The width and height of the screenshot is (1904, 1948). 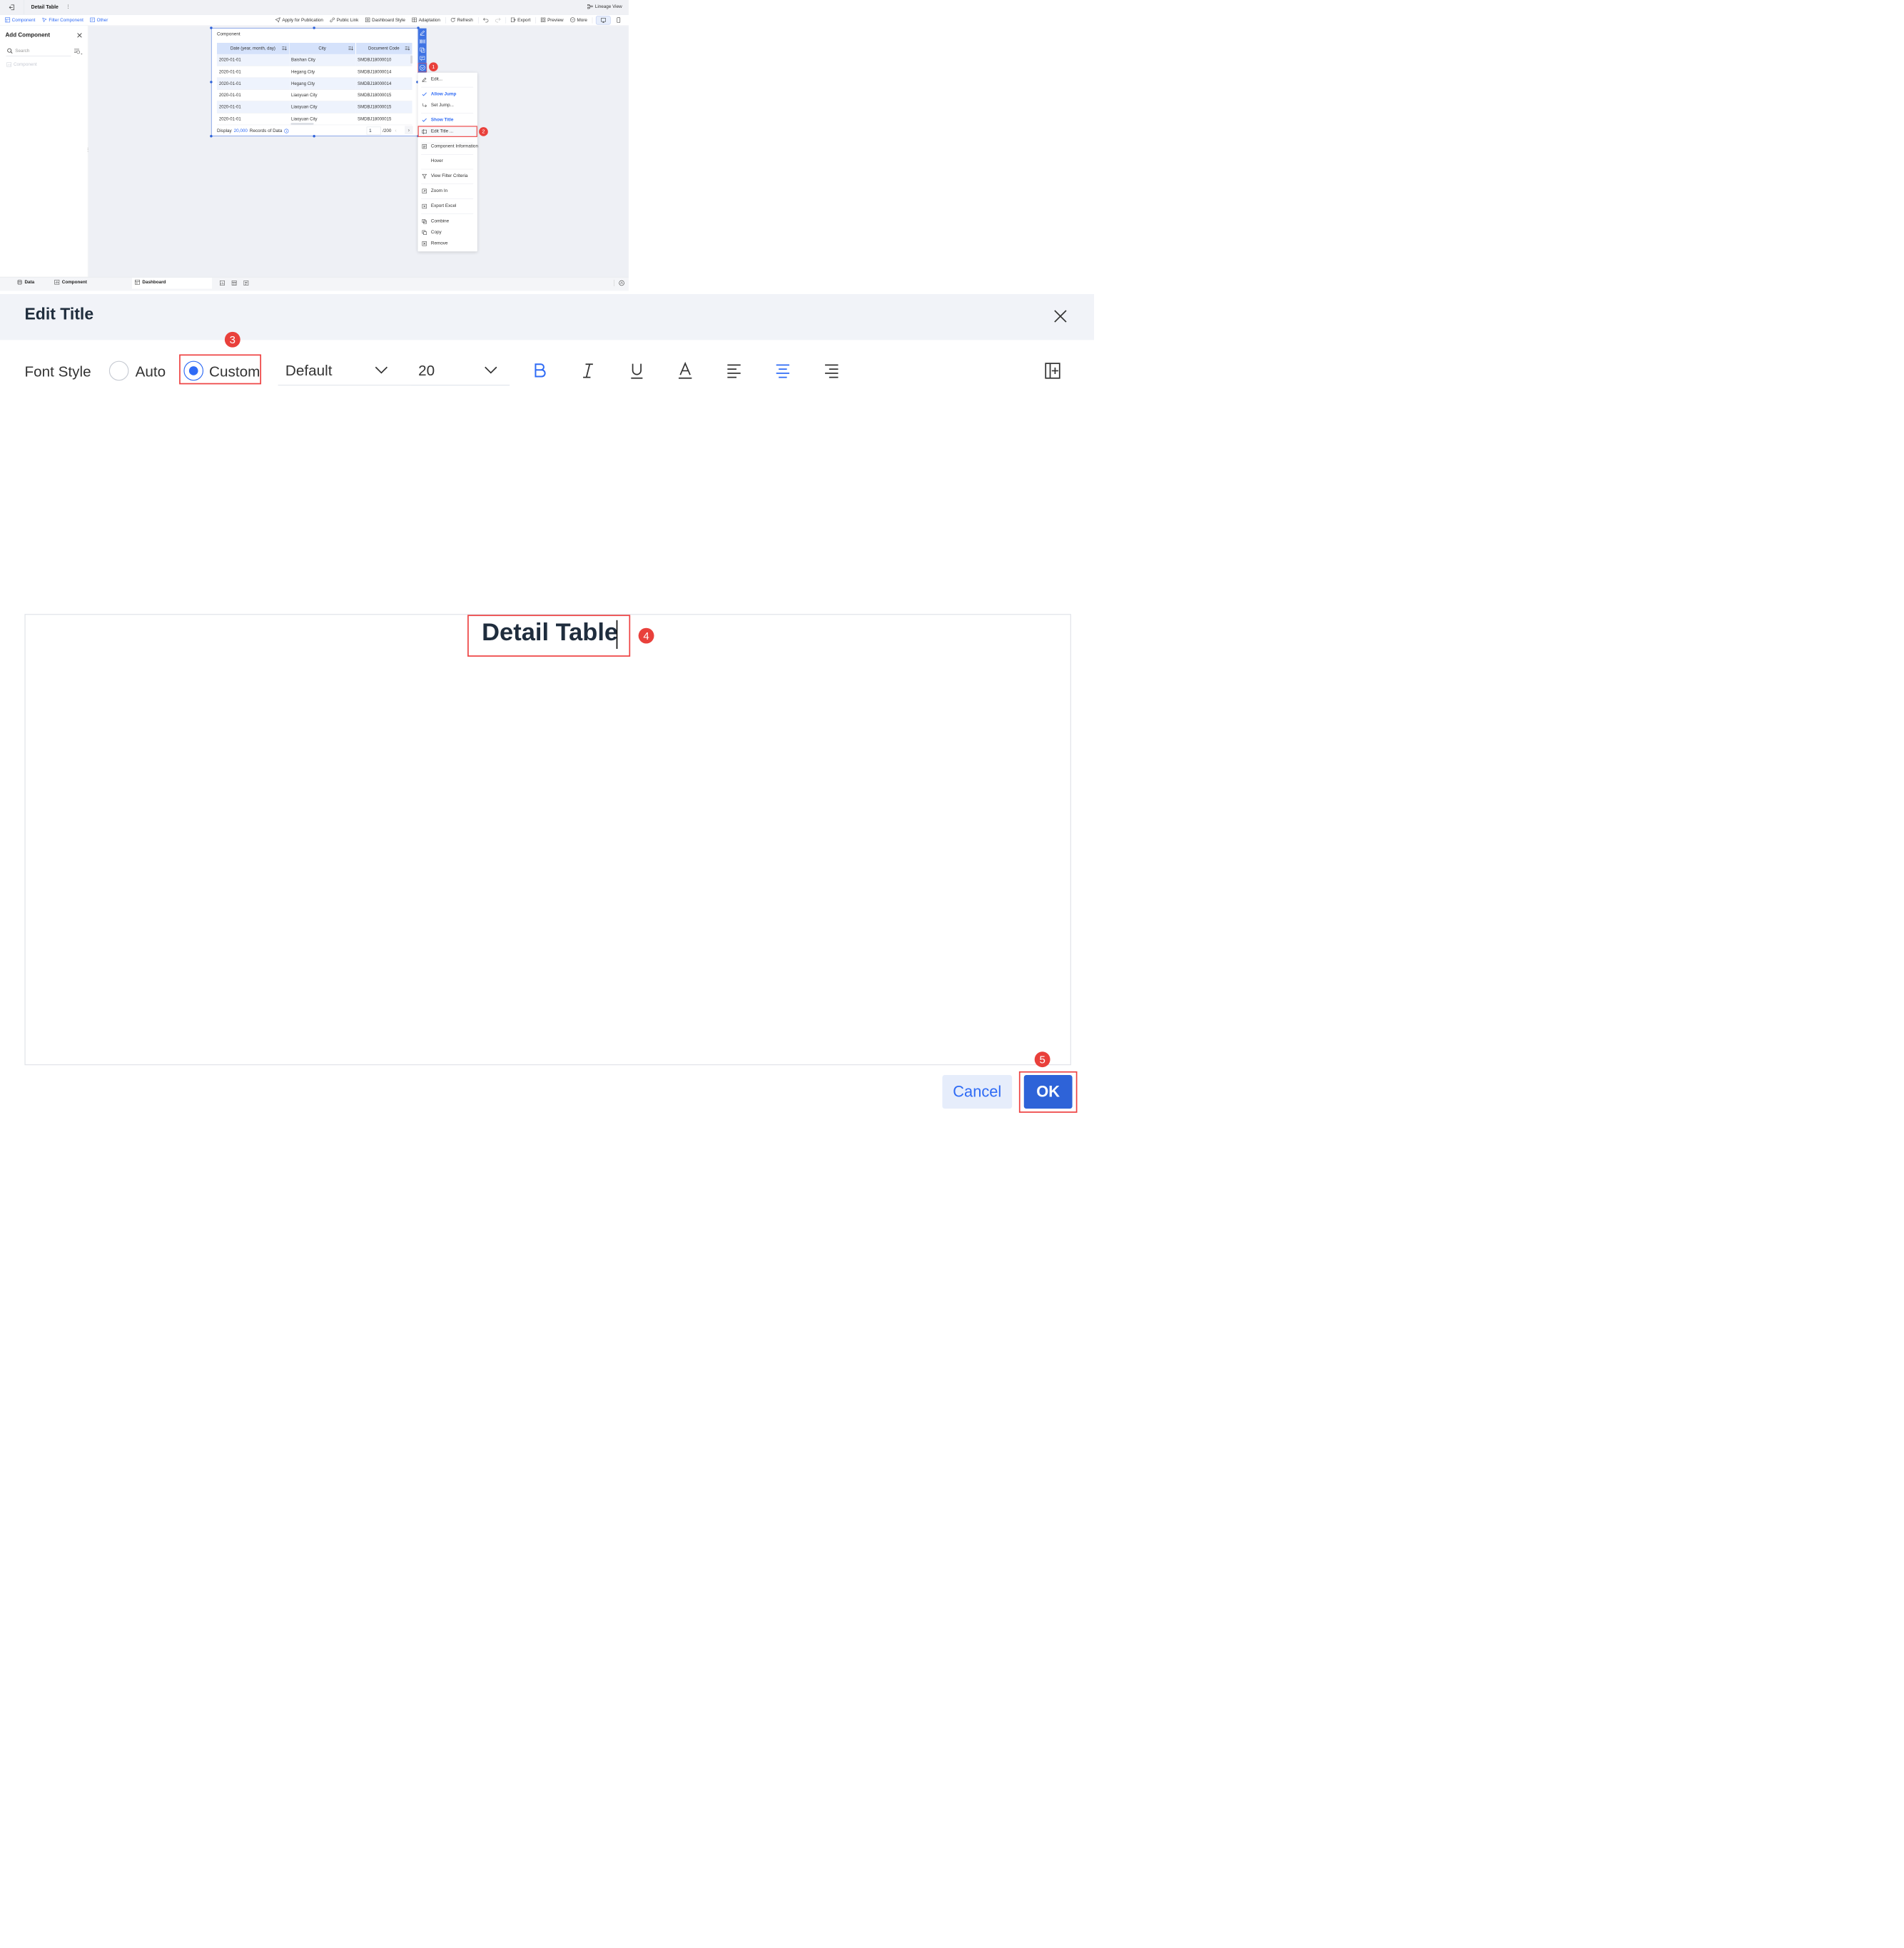 What do you see at coordinates (78, 51) in the screenshot?
I see `filter-settings-icon` at bounding box center [78, 51].